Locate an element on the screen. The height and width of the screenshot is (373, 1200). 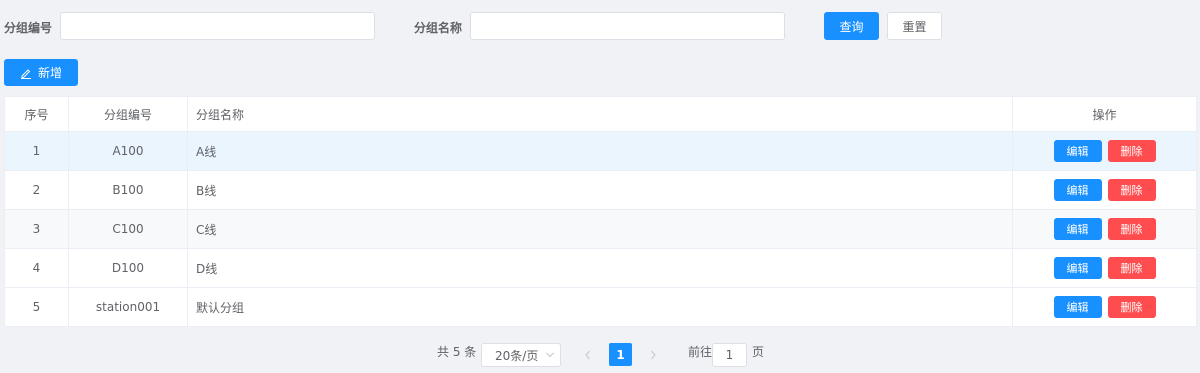
row-name: D线 is located at coordinates (600, 268).